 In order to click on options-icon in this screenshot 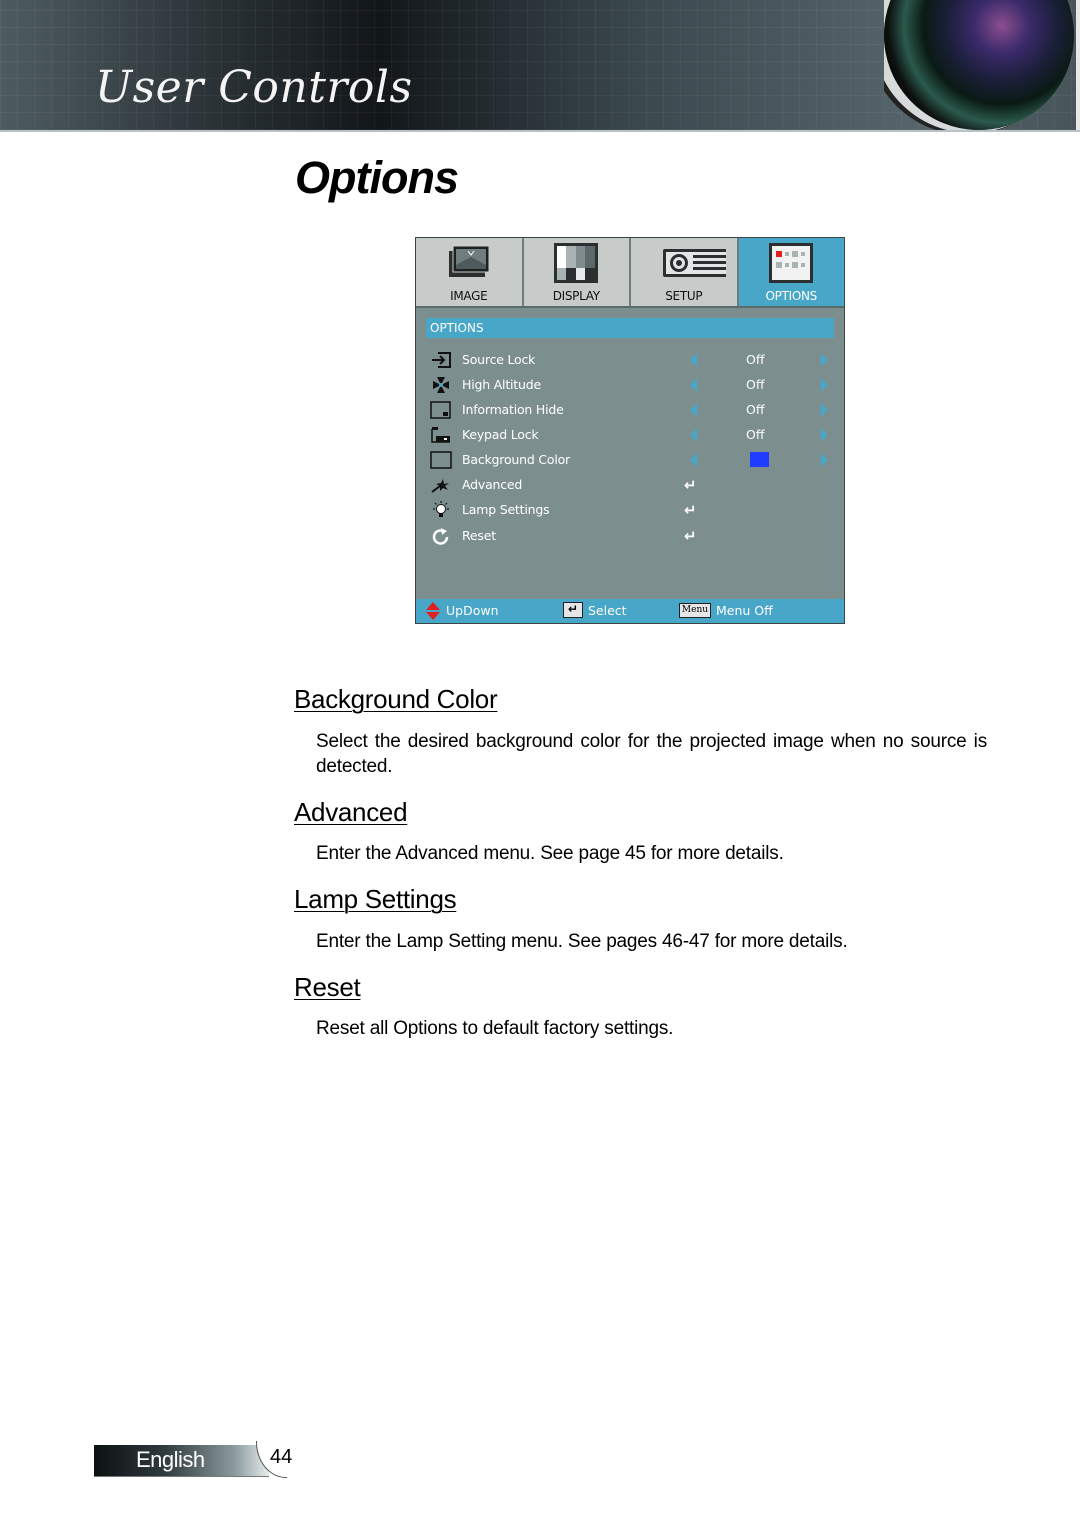, I will do `click(791, 263)`.